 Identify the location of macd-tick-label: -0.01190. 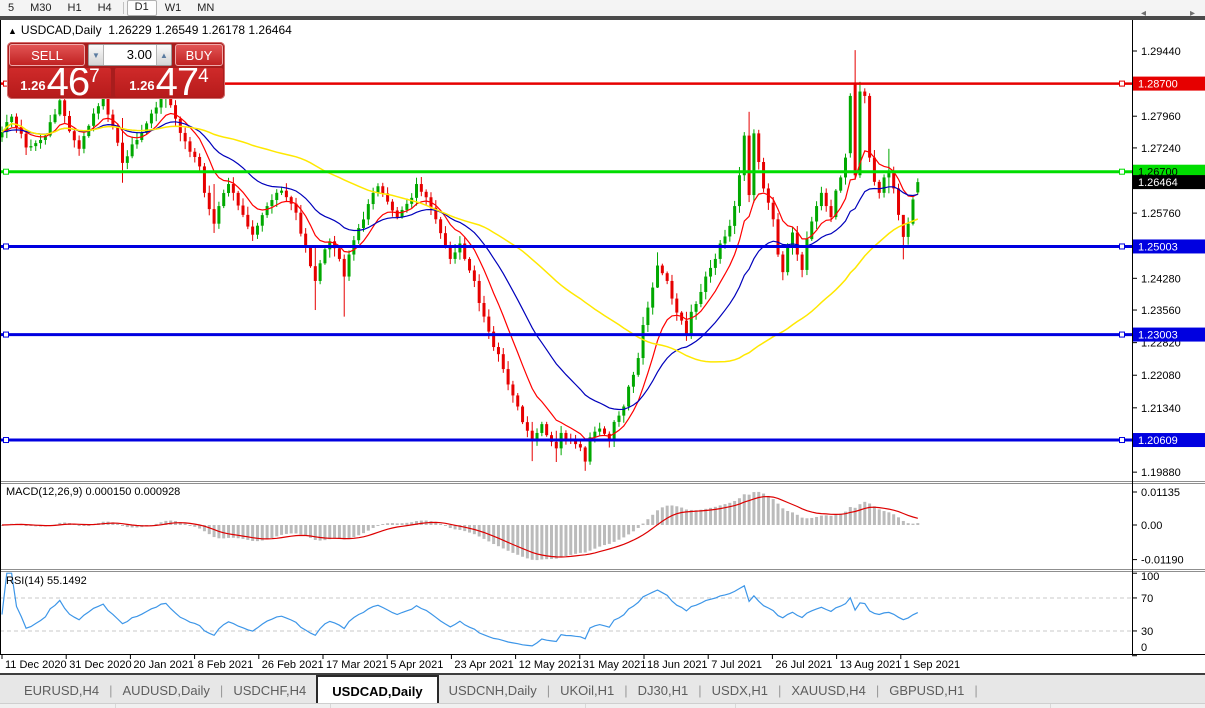
(1162, 561).